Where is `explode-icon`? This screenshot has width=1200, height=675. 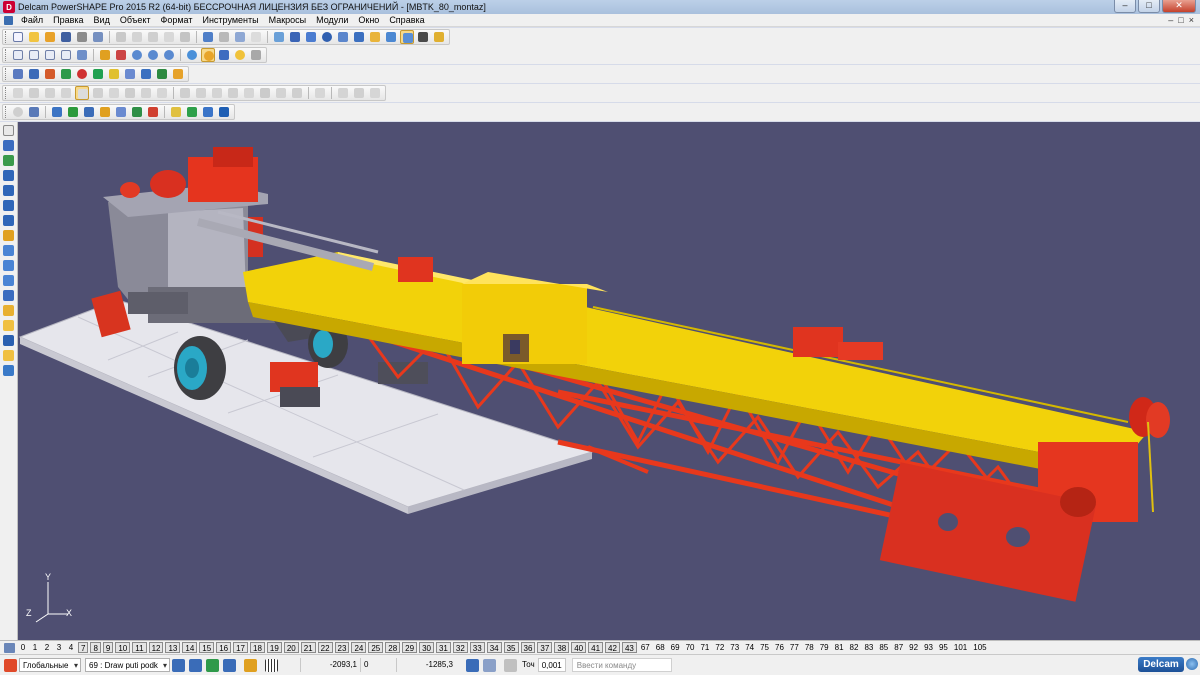 explode-icon is located at coordinates (105, 112).